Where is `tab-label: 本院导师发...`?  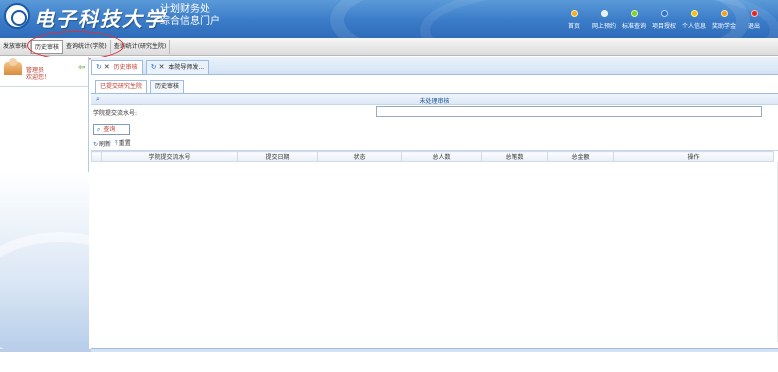
tab-label: 本院导师发... is located at coordinates (186, 67).